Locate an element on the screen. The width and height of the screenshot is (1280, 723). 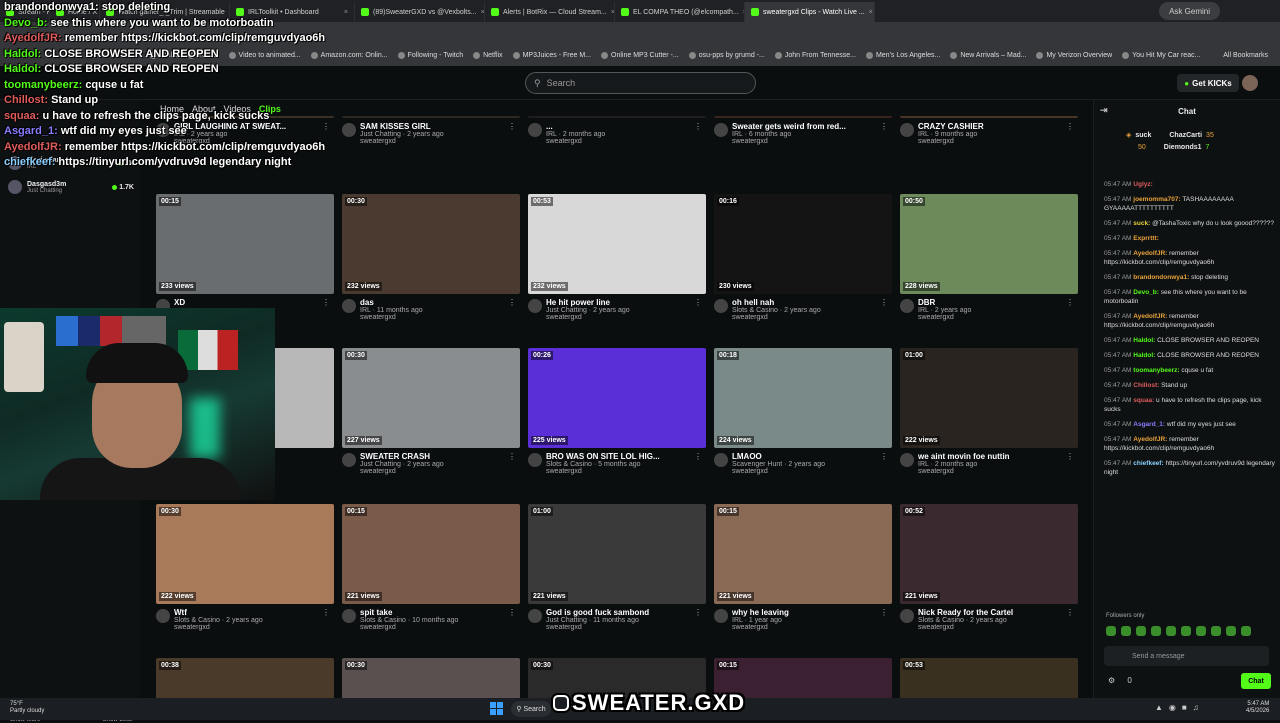
clip-thumbnail: 00:53 is located at coordinates (989, 678).